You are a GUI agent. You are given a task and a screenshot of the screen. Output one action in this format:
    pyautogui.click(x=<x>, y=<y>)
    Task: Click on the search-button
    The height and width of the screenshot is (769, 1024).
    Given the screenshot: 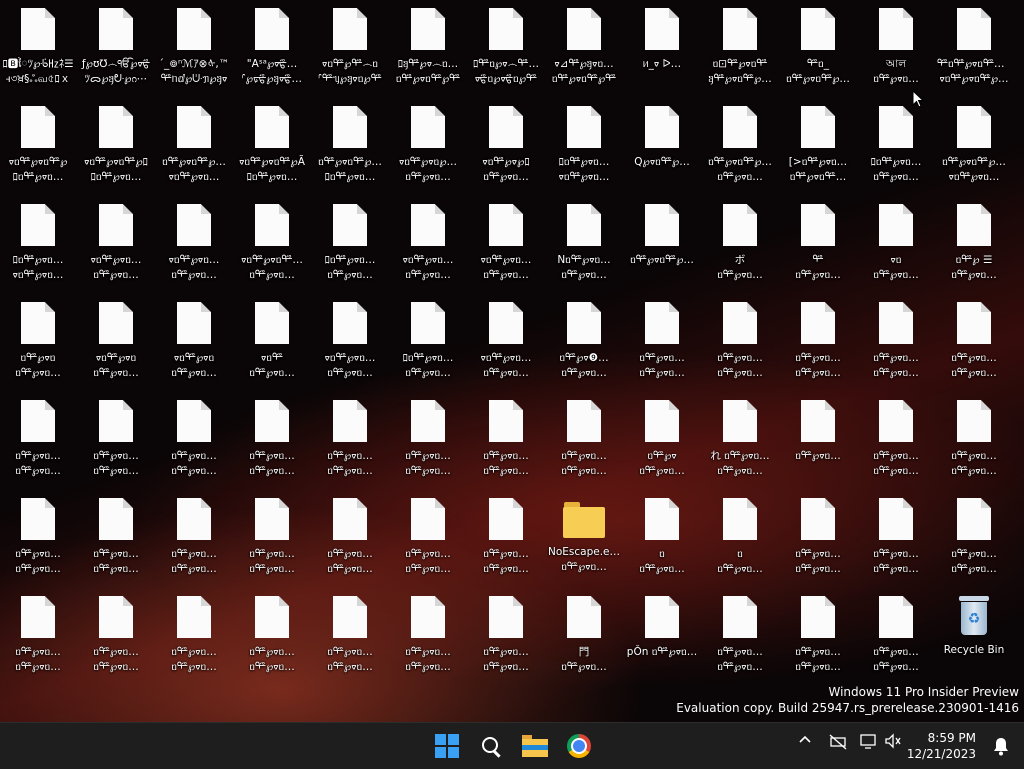 What is the action you would take?
    pyautogui.click(x=491, y=746)
    